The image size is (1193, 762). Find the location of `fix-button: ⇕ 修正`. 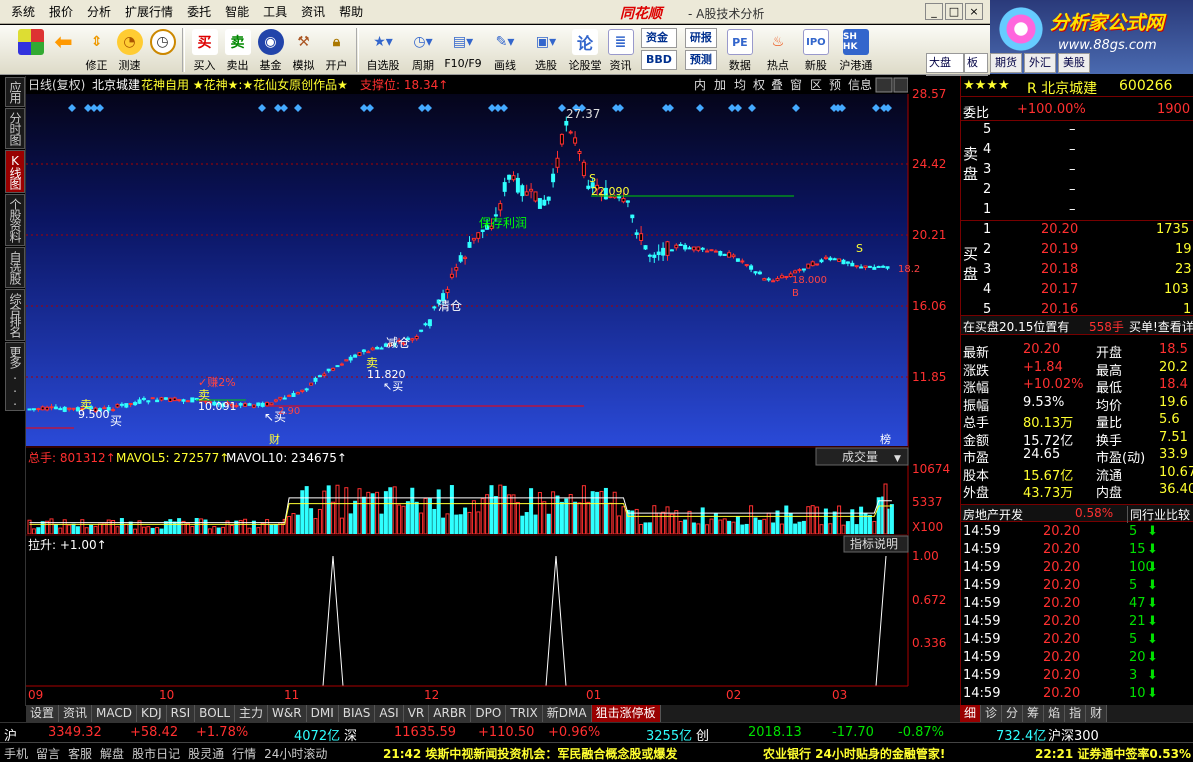

fix-button: ⇕ 修正 is located at coordinates (96, 50).